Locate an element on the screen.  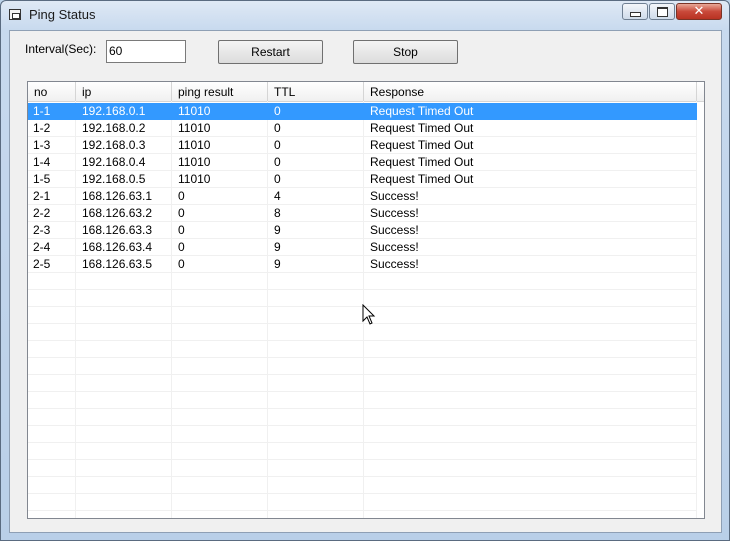
table-row: 1-3 192.168.0.3 11010 0 Request Timed Out is located at coordinates (362, 145).